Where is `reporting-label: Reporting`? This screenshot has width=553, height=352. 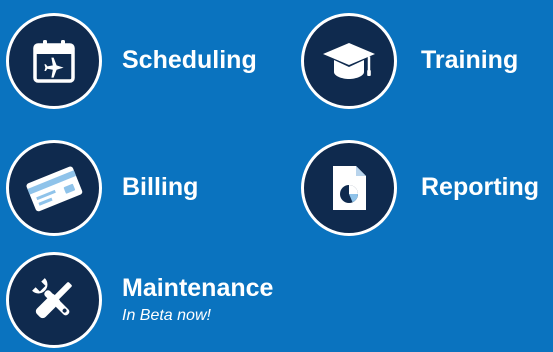
reporting-label: Reporting is located at coordinates (480, 187).